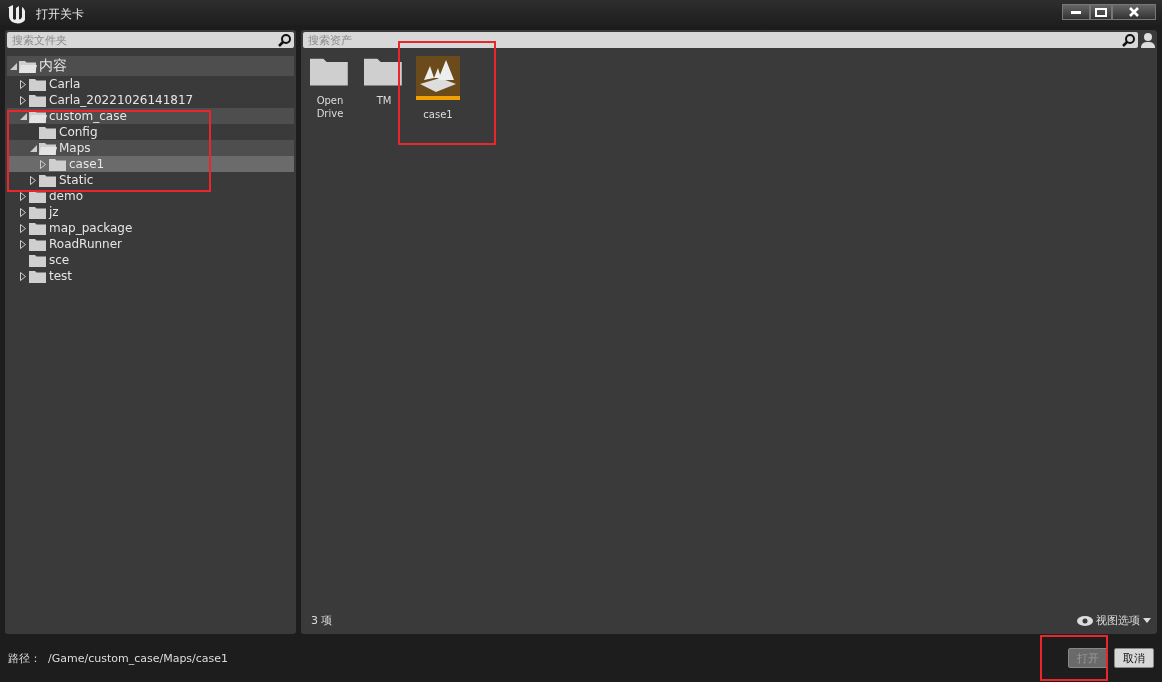 The image size is (1162, 682). I want to click on folder-search-box: 搜索文件夹, so click(150, 40).